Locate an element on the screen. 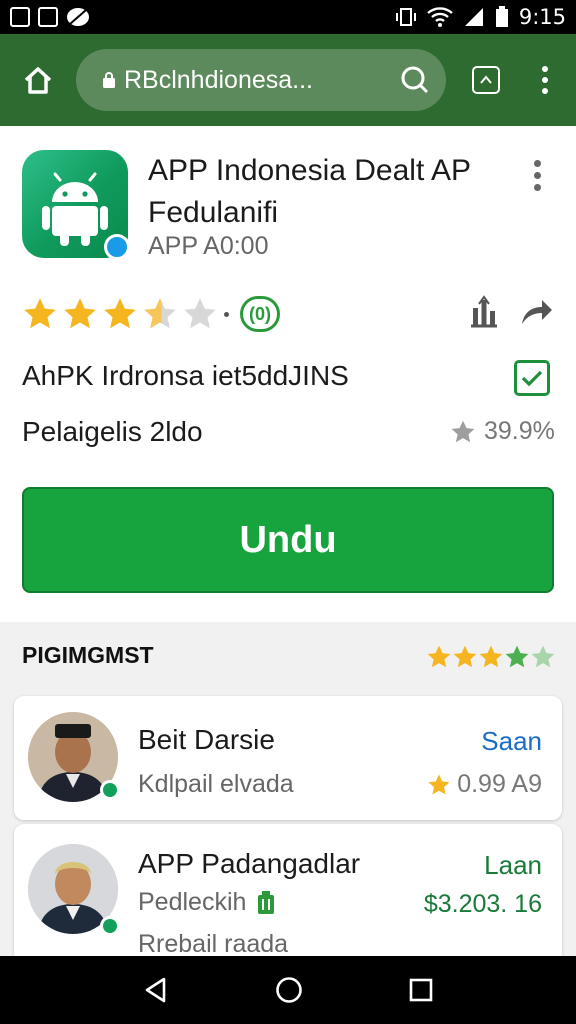 The height and width of the screenshot is (1024, 576). reviewer-name: APP Padangadlar is located at coordinates (249, 863).